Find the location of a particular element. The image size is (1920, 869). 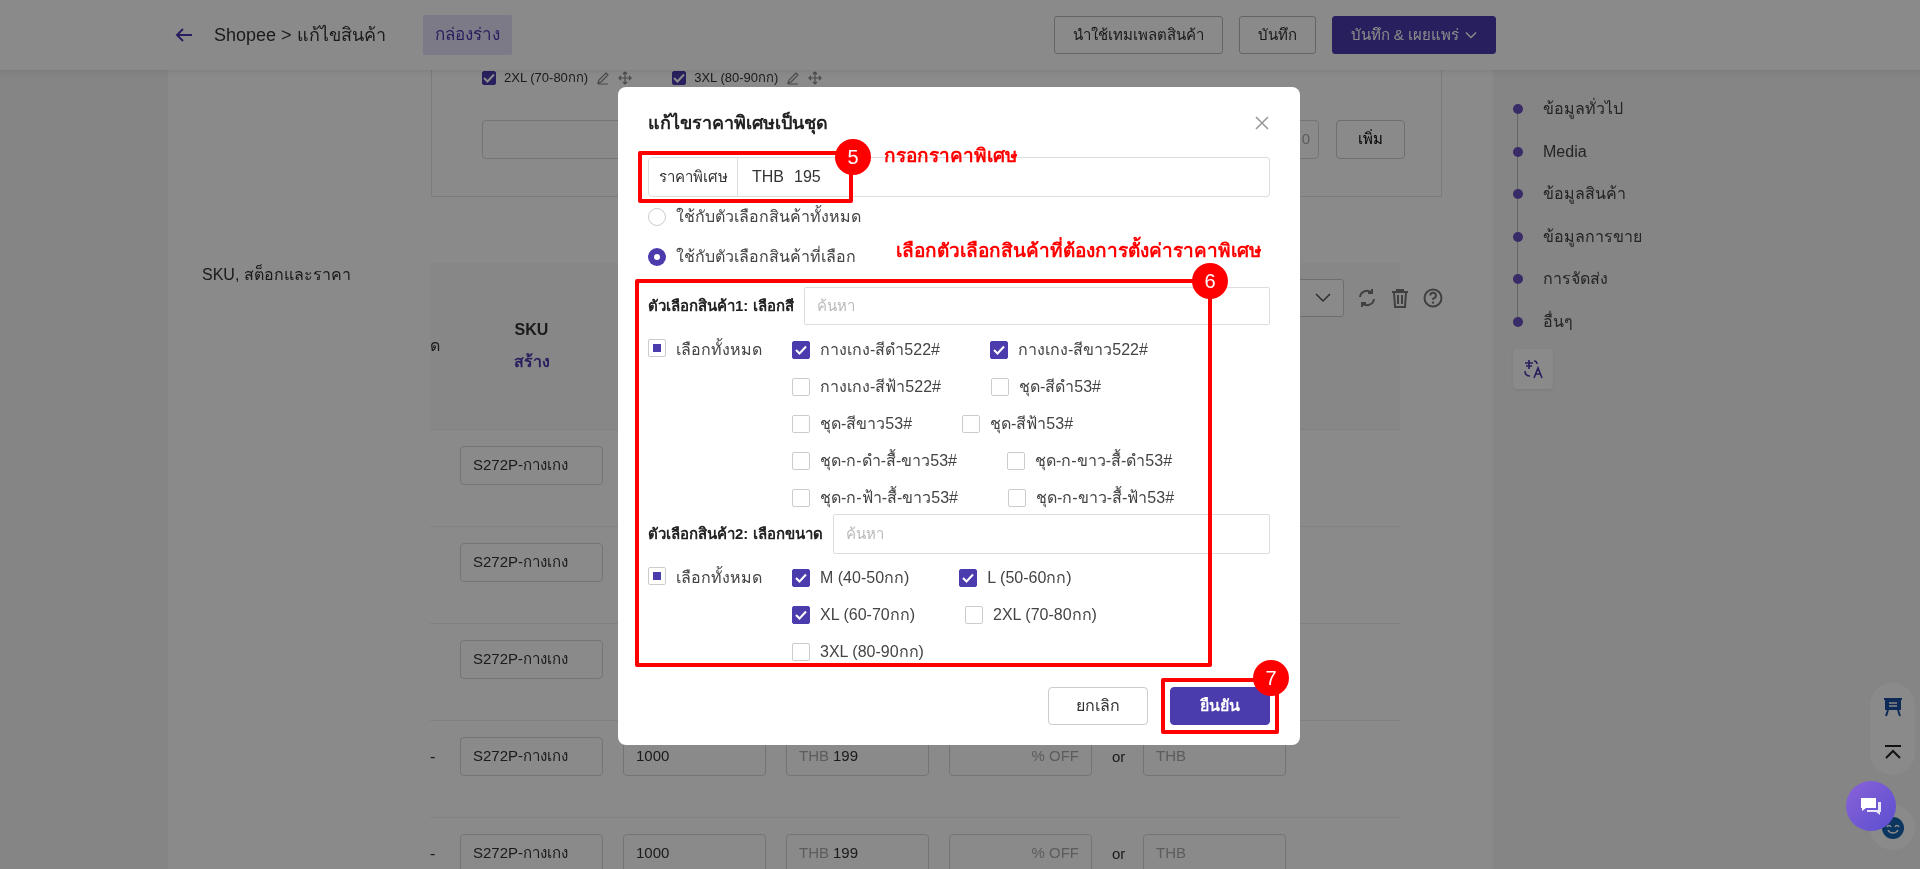

add-button: เพิ่ม is located at coordinates (1370, 139).